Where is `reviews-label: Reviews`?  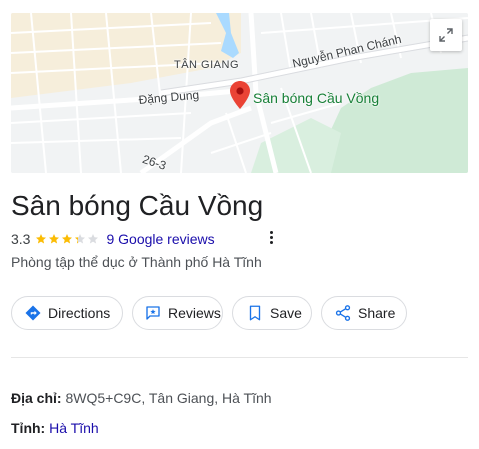
reviews-label: Reviews is located at coordinates (194, 313).